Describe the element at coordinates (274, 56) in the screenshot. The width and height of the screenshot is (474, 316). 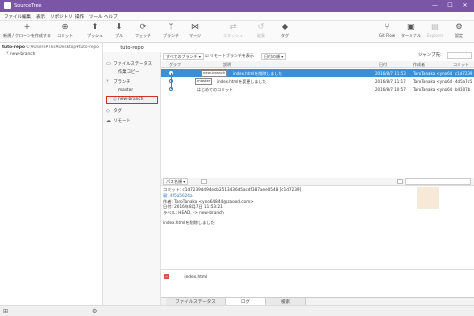
I see `order-select: 日付の順 ▾` at that location.